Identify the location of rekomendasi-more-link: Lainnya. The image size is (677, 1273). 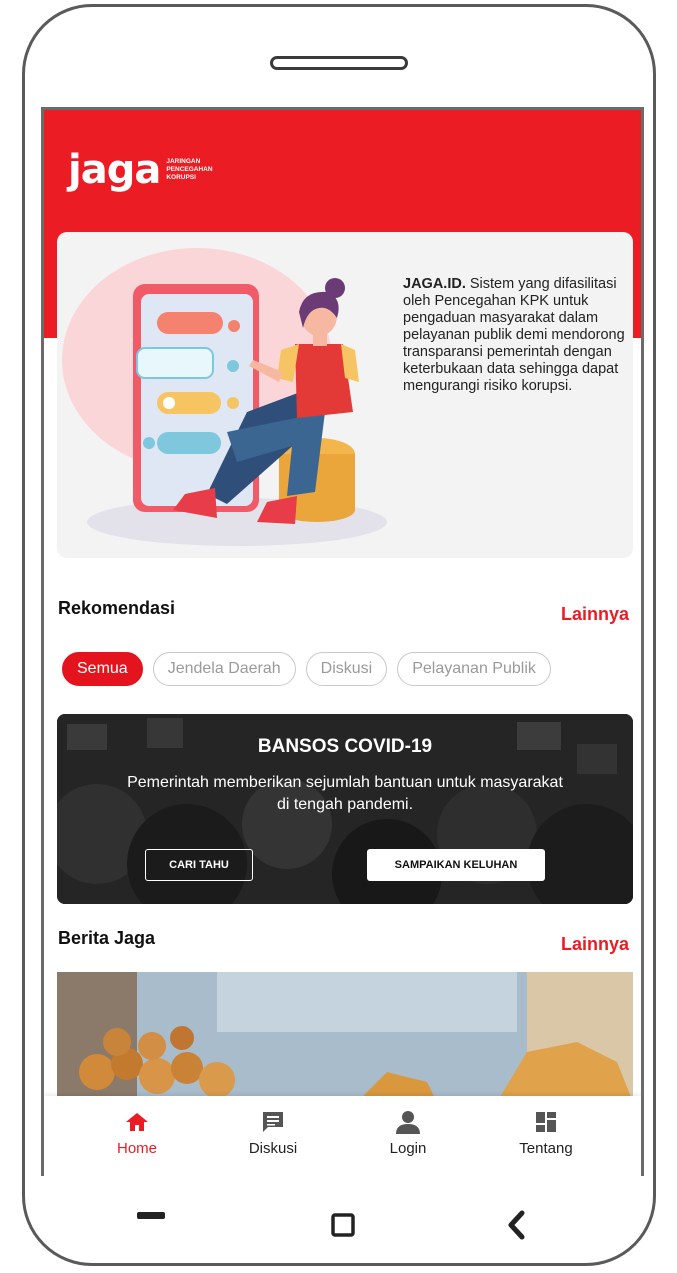
(595, 614).